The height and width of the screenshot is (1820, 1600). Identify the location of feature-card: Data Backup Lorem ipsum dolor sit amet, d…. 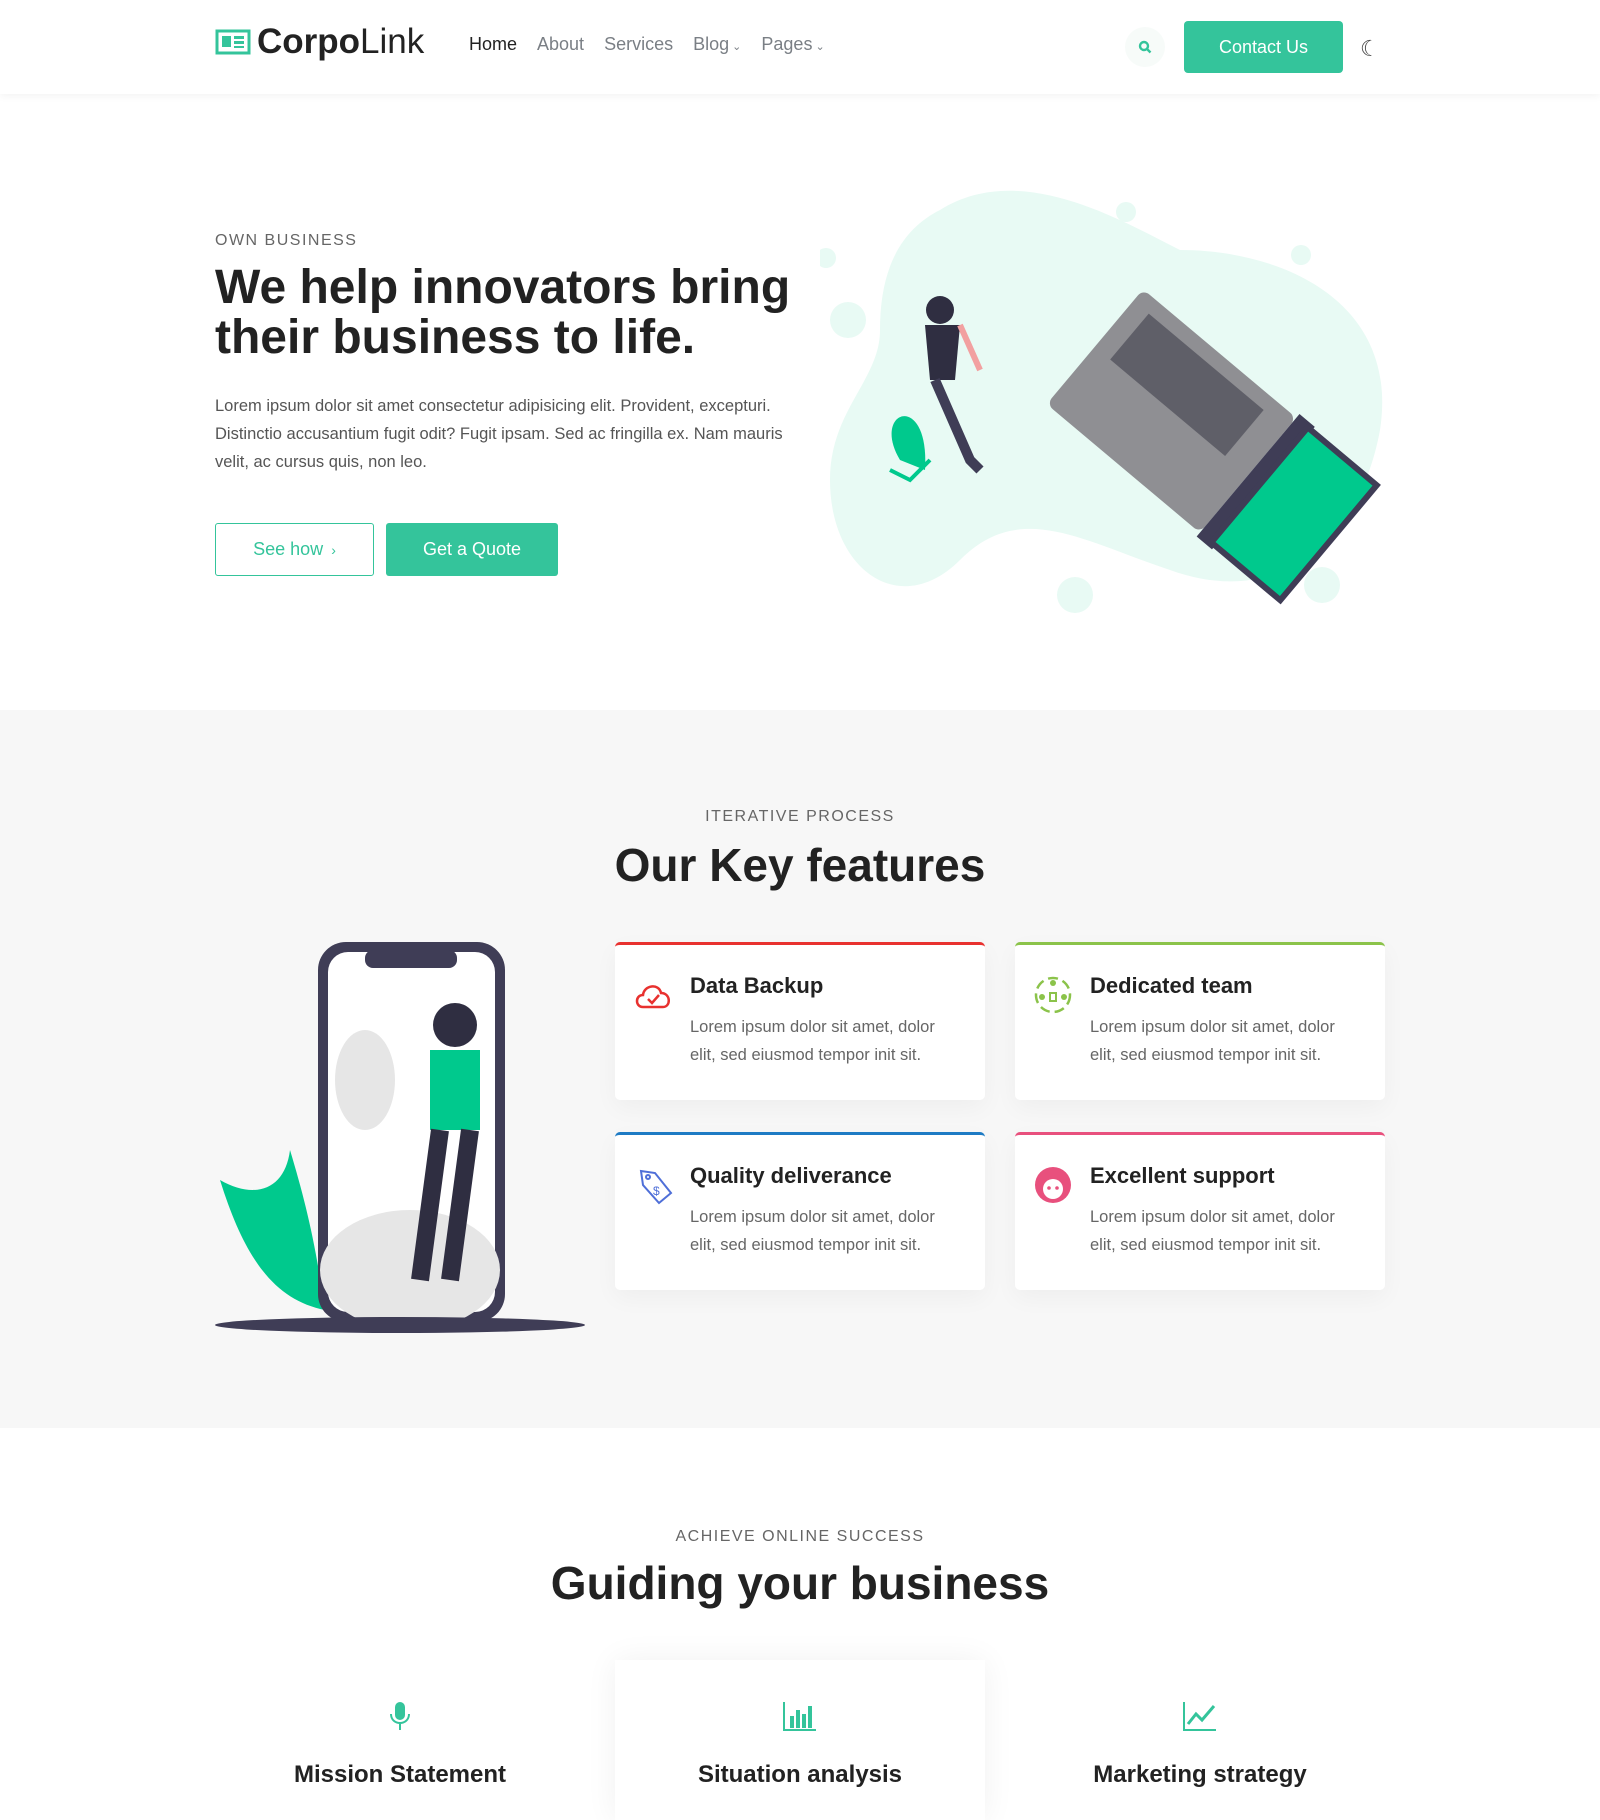
(800, 1021).